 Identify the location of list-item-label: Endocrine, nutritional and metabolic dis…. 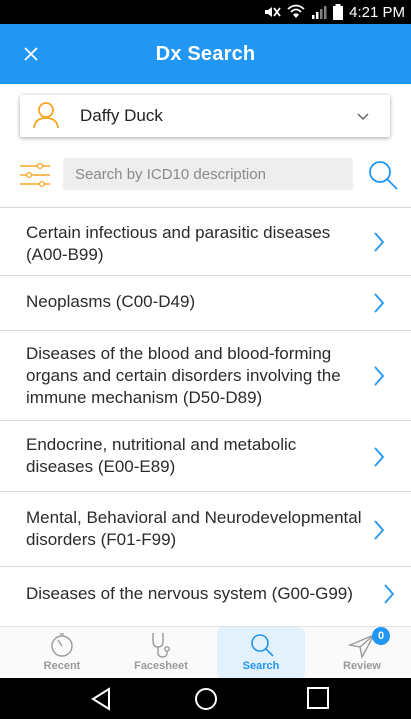
(161, 455).